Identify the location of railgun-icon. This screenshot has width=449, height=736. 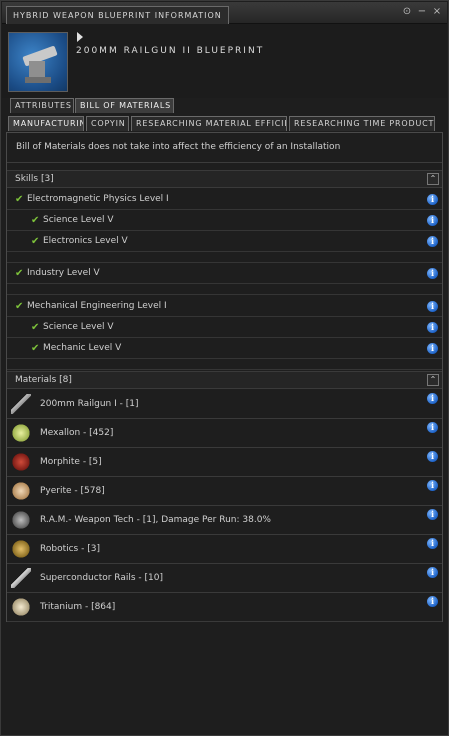
(21, 404).